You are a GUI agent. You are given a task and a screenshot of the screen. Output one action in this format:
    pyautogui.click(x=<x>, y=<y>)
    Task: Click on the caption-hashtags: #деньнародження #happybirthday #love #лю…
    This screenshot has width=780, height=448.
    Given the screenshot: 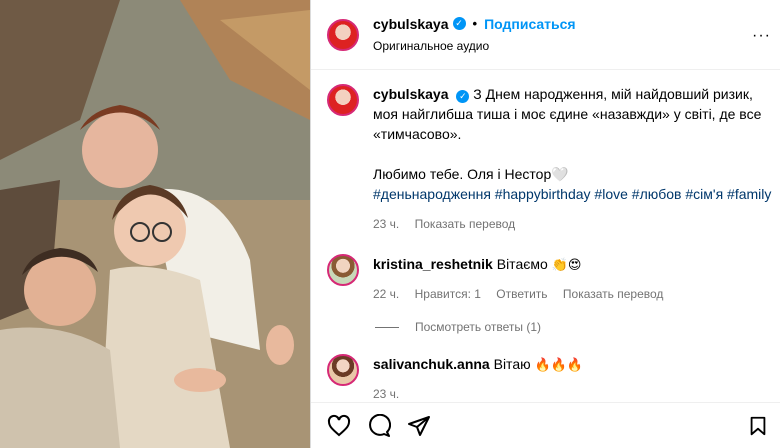 What is the action you would take?
    pyautogui.click(x=573, y=194)
    